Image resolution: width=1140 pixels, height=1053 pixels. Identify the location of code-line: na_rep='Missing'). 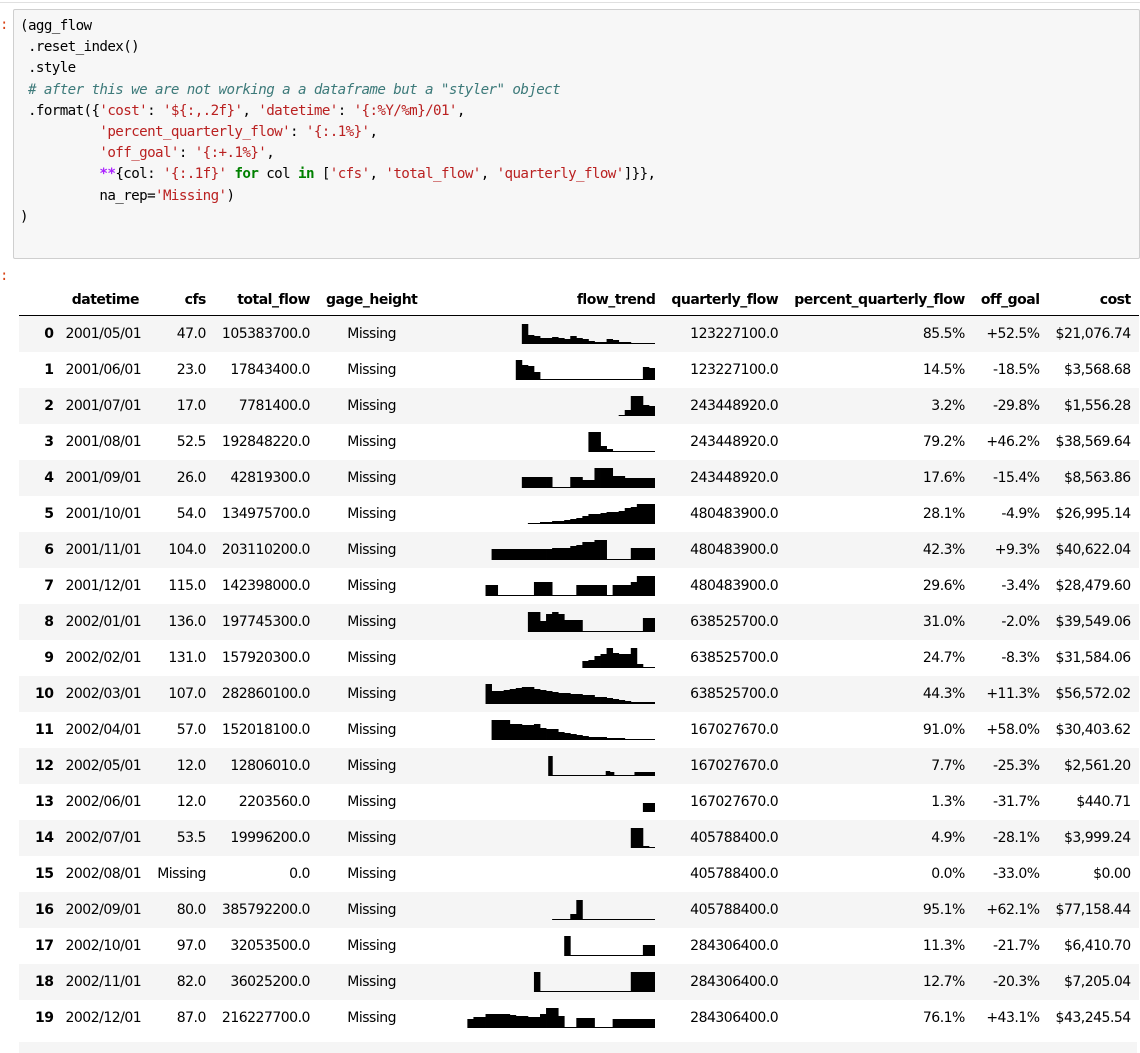
(579, 196).